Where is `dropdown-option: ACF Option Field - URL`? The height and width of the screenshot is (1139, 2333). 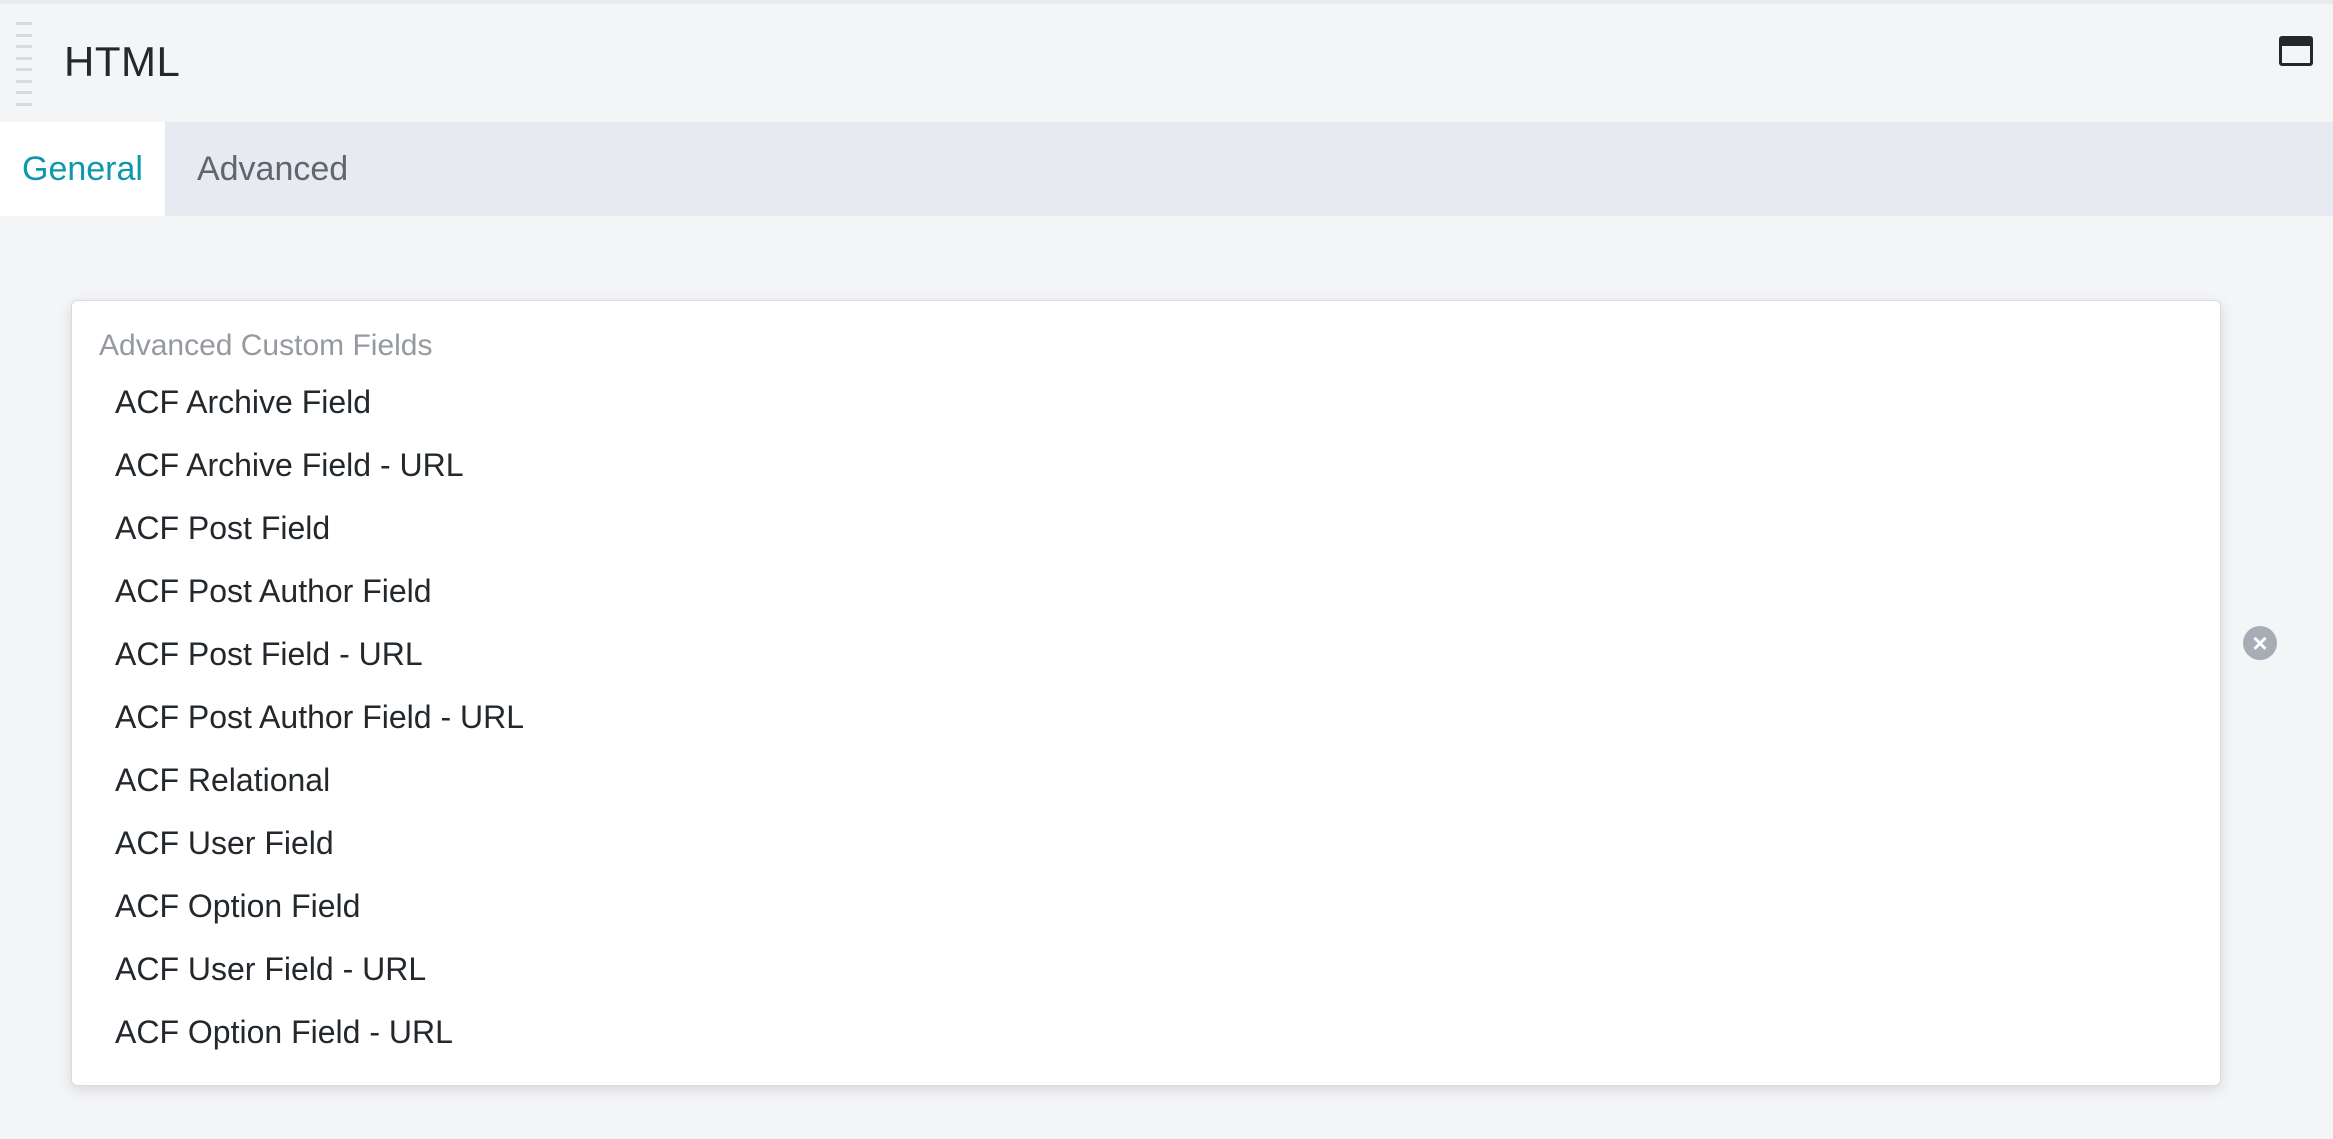 dropdown-option: ACF Option Field - URL is located at coordinates (1146, 1032).